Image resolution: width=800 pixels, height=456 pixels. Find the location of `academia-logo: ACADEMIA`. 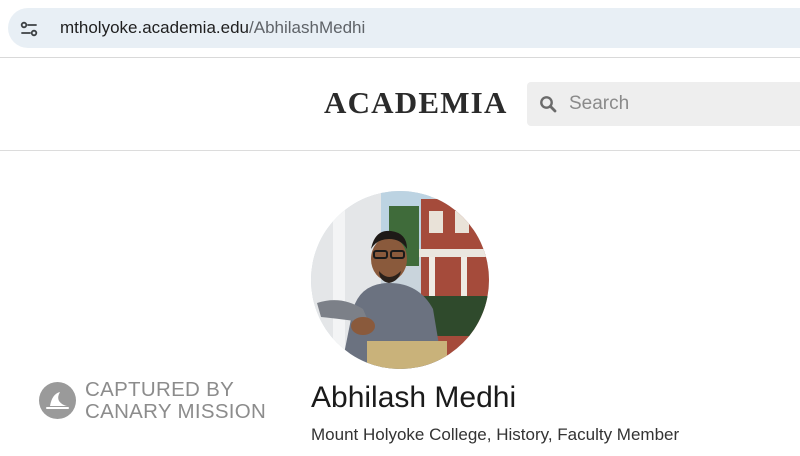

academia-logo: ACADEMIA is located at coordinates (416, 103).